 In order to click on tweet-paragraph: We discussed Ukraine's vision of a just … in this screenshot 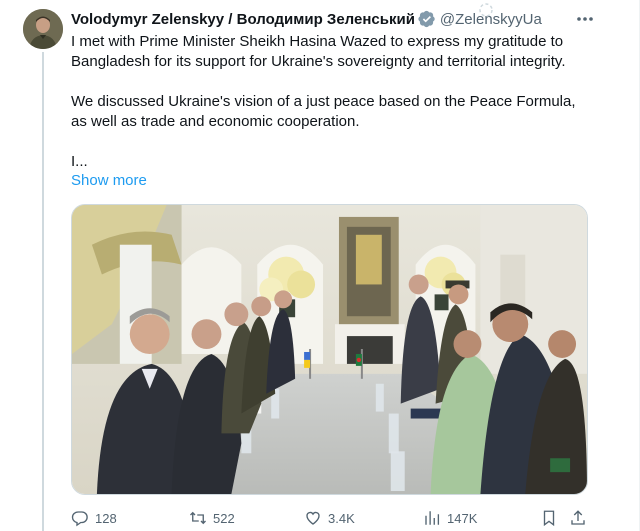, I will do `click(323, 111)`.